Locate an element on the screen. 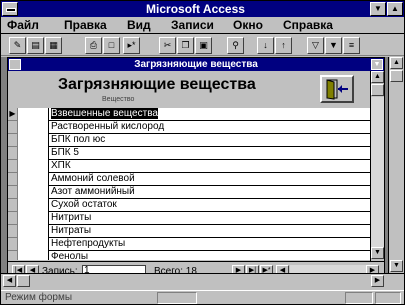 Image resolution: width=405 pixels, height=305 pixels. apply-filter-icon: ▼ is located at coordinates (333, 45).